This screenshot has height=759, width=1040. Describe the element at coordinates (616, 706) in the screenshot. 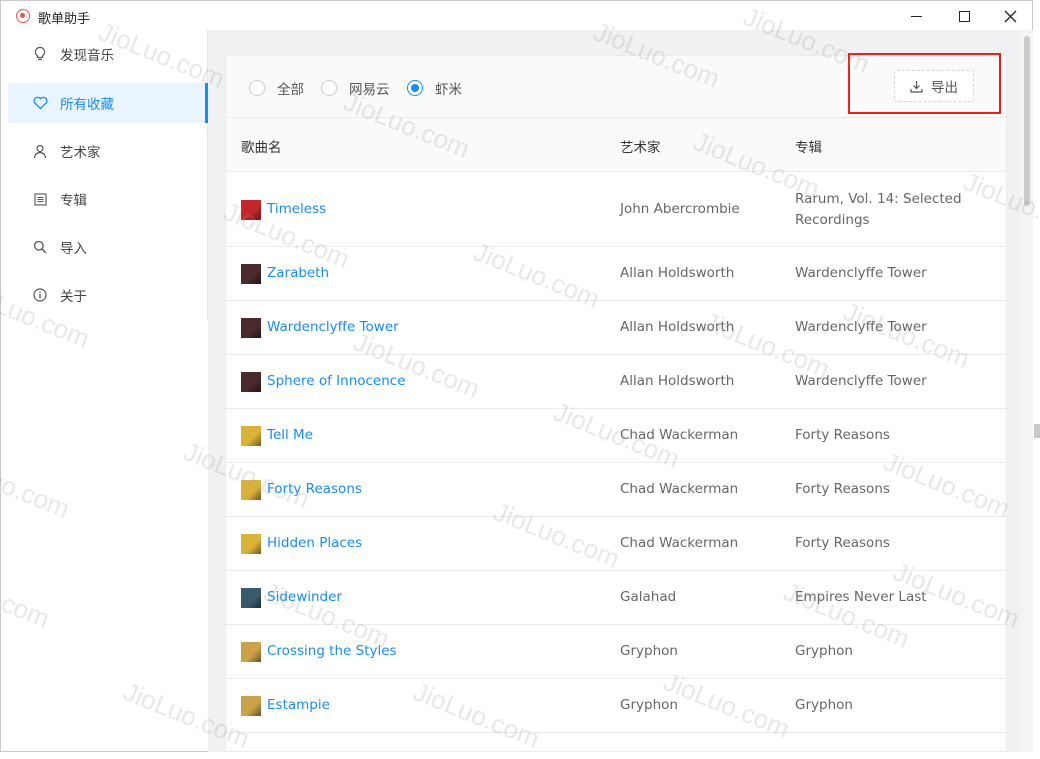

I see `table-row: Estampie Gryphon Gryphon` at that location.